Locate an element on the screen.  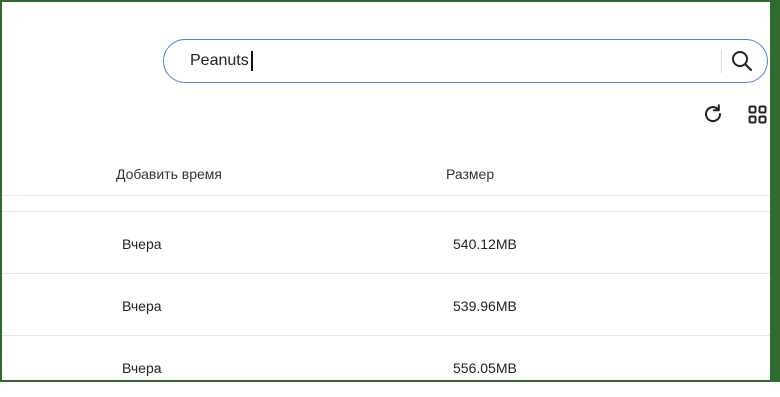
cell-size: 540.12MB is located at coordinates (485, 244).